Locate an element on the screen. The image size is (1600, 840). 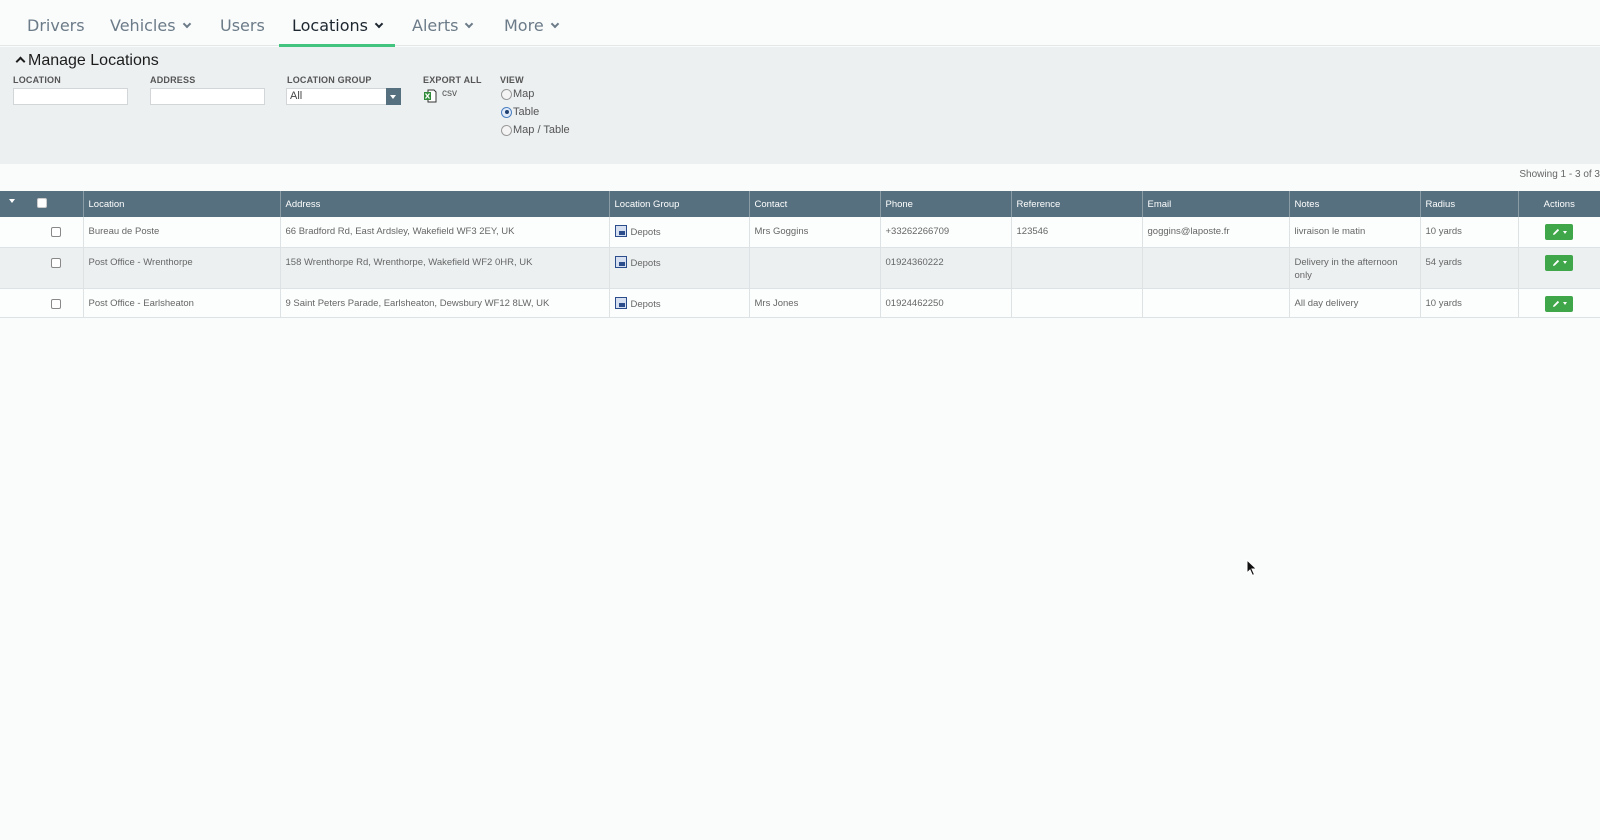
location-group-selected: All is located at coordinates (296, 96).